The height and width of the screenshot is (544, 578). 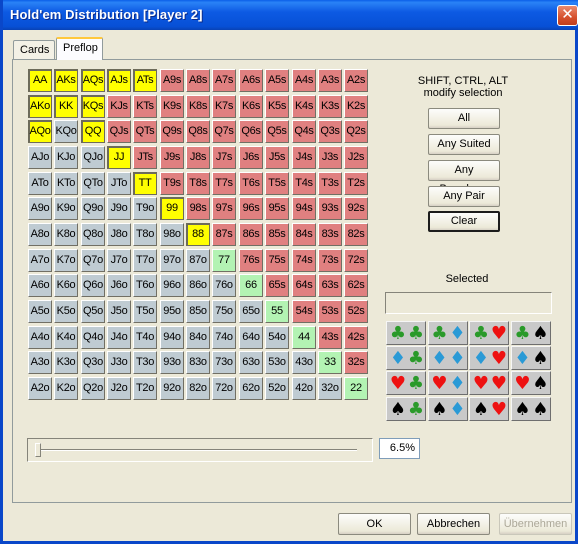 What do you see at coordinates (93, 131) in the screenshot?
I see `hand-cell-QQ: QQ` at bounding box center [93, 131].